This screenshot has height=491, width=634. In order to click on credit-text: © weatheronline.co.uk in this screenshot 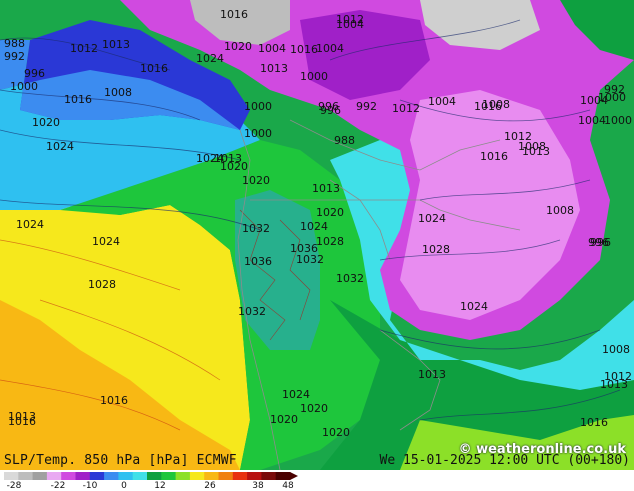, I will do `click(542, 449)`.